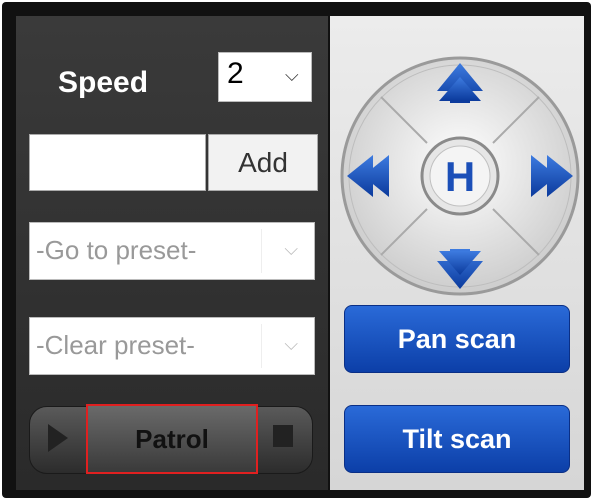 The image size is (595, 501). What do you see at coordinates (283, 436) in the screenshot?
I see `stop-icon` at bounding box center [283, 436].